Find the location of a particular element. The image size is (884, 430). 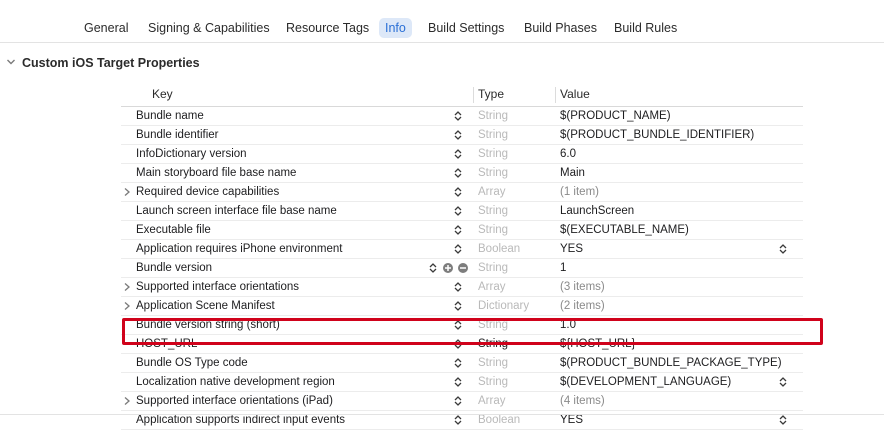

table-row: Bundle version string (short) String 1.0 is located at coordinates (462, 325).